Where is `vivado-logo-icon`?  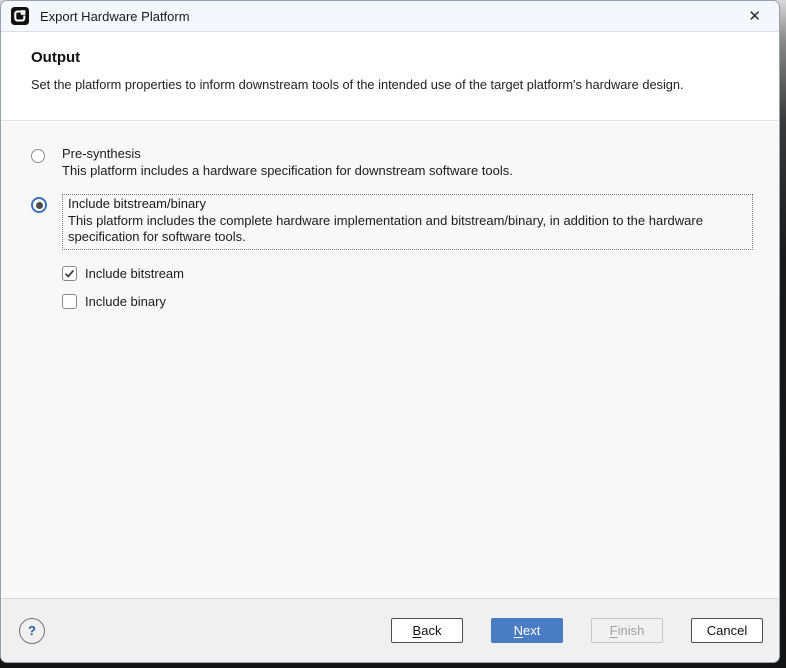
vivado-logo-icon is located at coordinates (20, 16).